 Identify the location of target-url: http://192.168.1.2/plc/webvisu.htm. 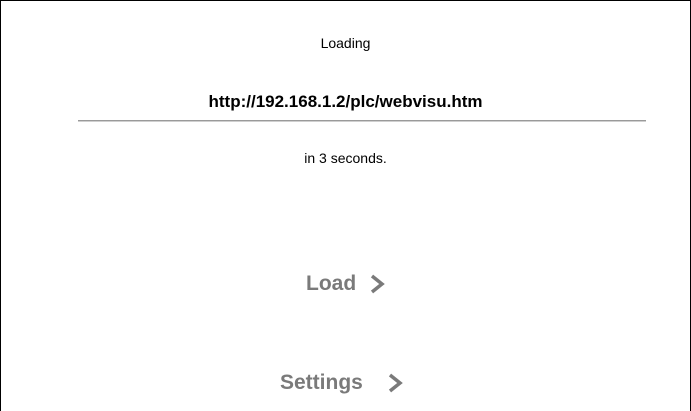
(345, 101).